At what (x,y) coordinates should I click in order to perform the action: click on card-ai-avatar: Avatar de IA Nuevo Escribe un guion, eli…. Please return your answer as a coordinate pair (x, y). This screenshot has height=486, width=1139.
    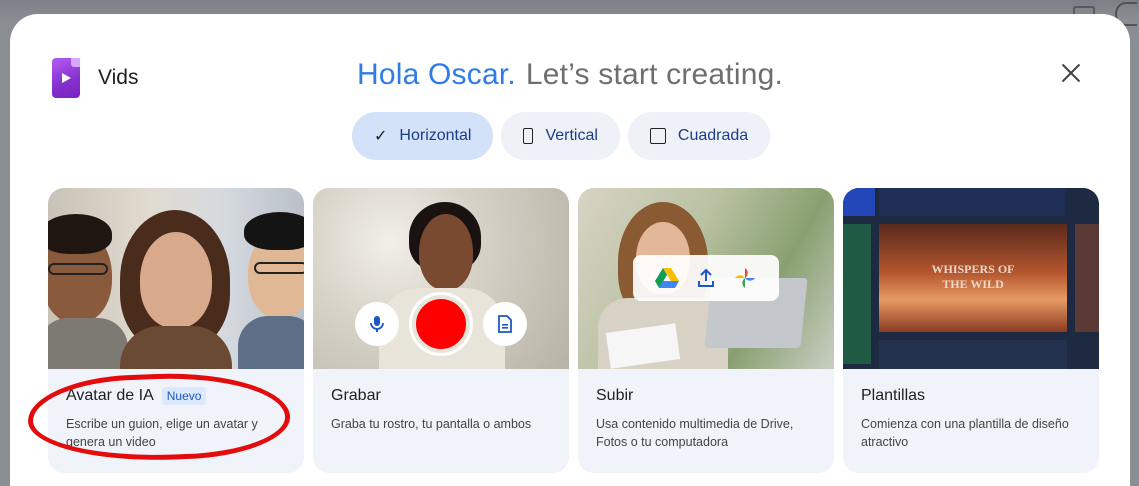
    Looking at the image, I should click on (176, 330).